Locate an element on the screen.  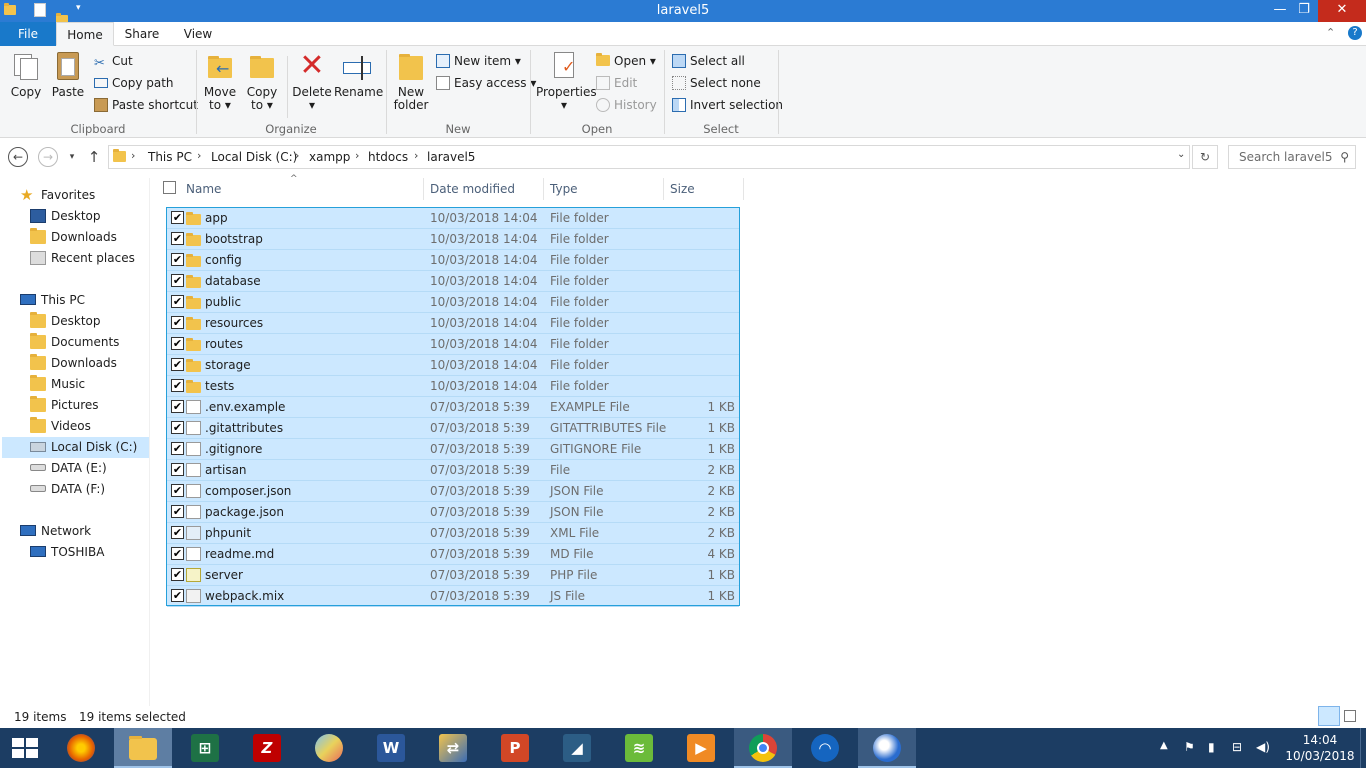
breadcrumb-this-pc: This PC is located at coordinates (170, 157).